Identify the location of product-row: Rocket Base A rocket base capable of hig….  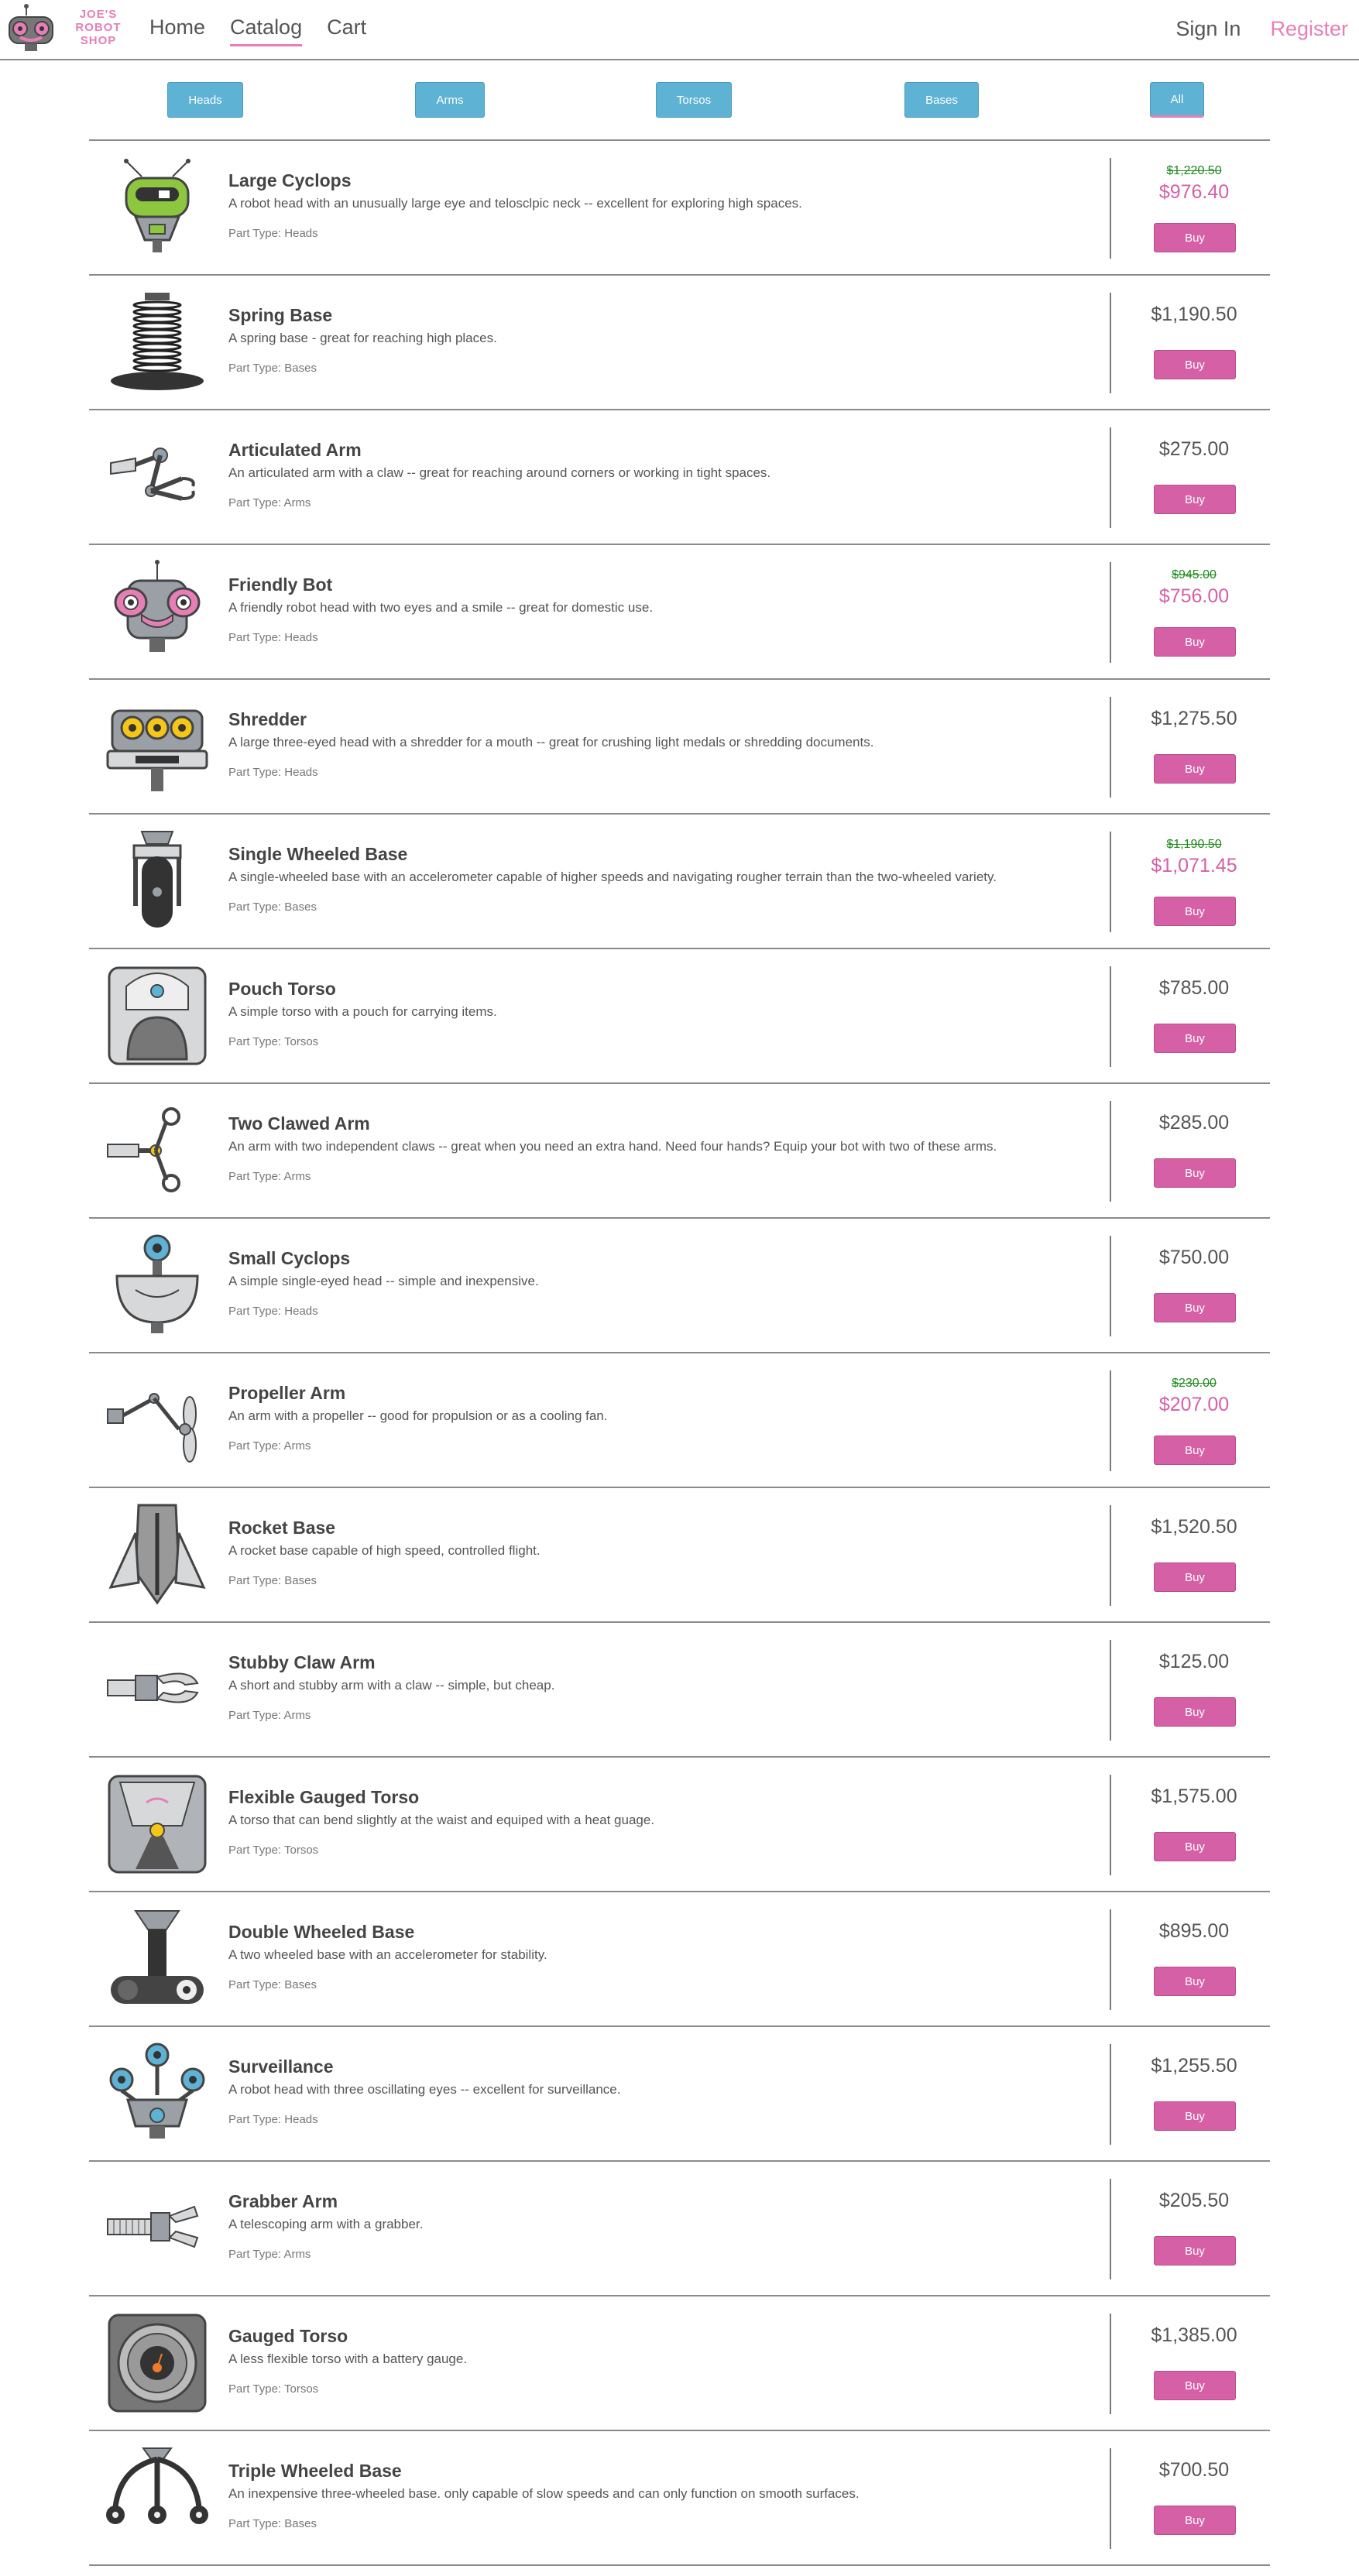
(679, 1555).